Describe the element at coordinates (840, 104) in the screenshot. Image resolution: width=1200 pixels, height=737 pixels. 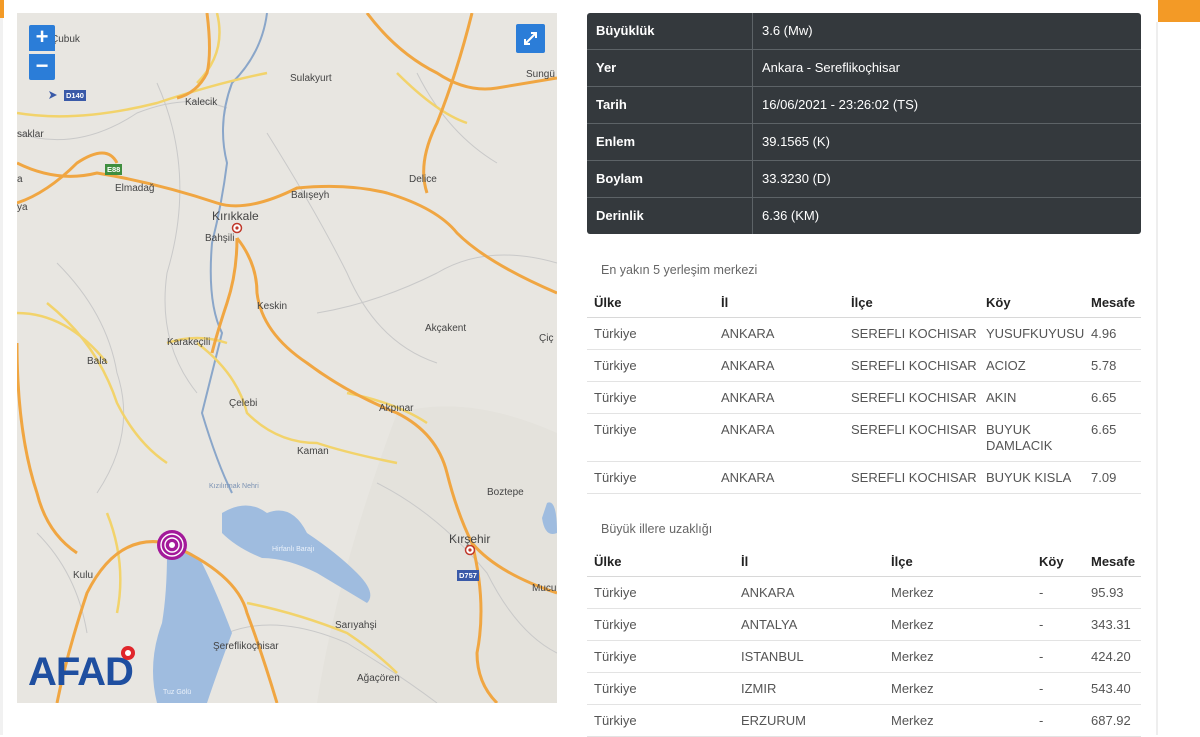
I see `info-value: 16/06/2021 - 23:26:02 (TS)` at that location.